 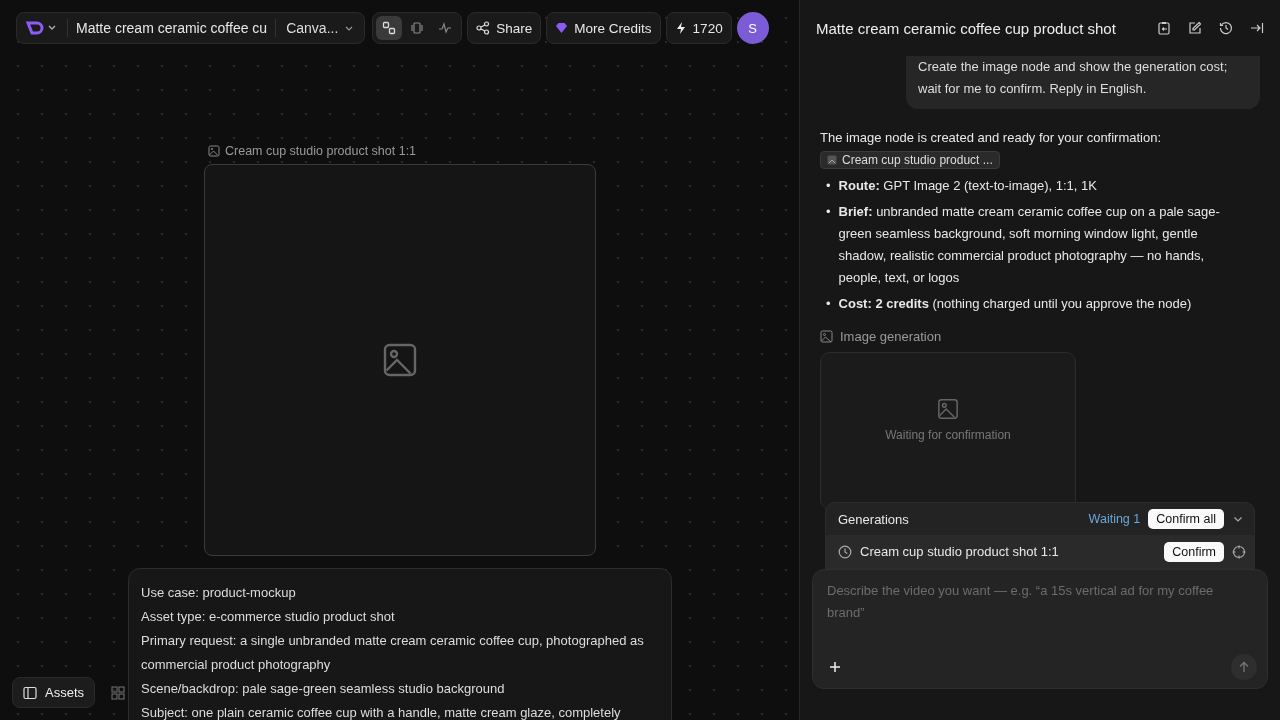 I want to click on confirm-button: Confirm, so click(x=1194, y=551).